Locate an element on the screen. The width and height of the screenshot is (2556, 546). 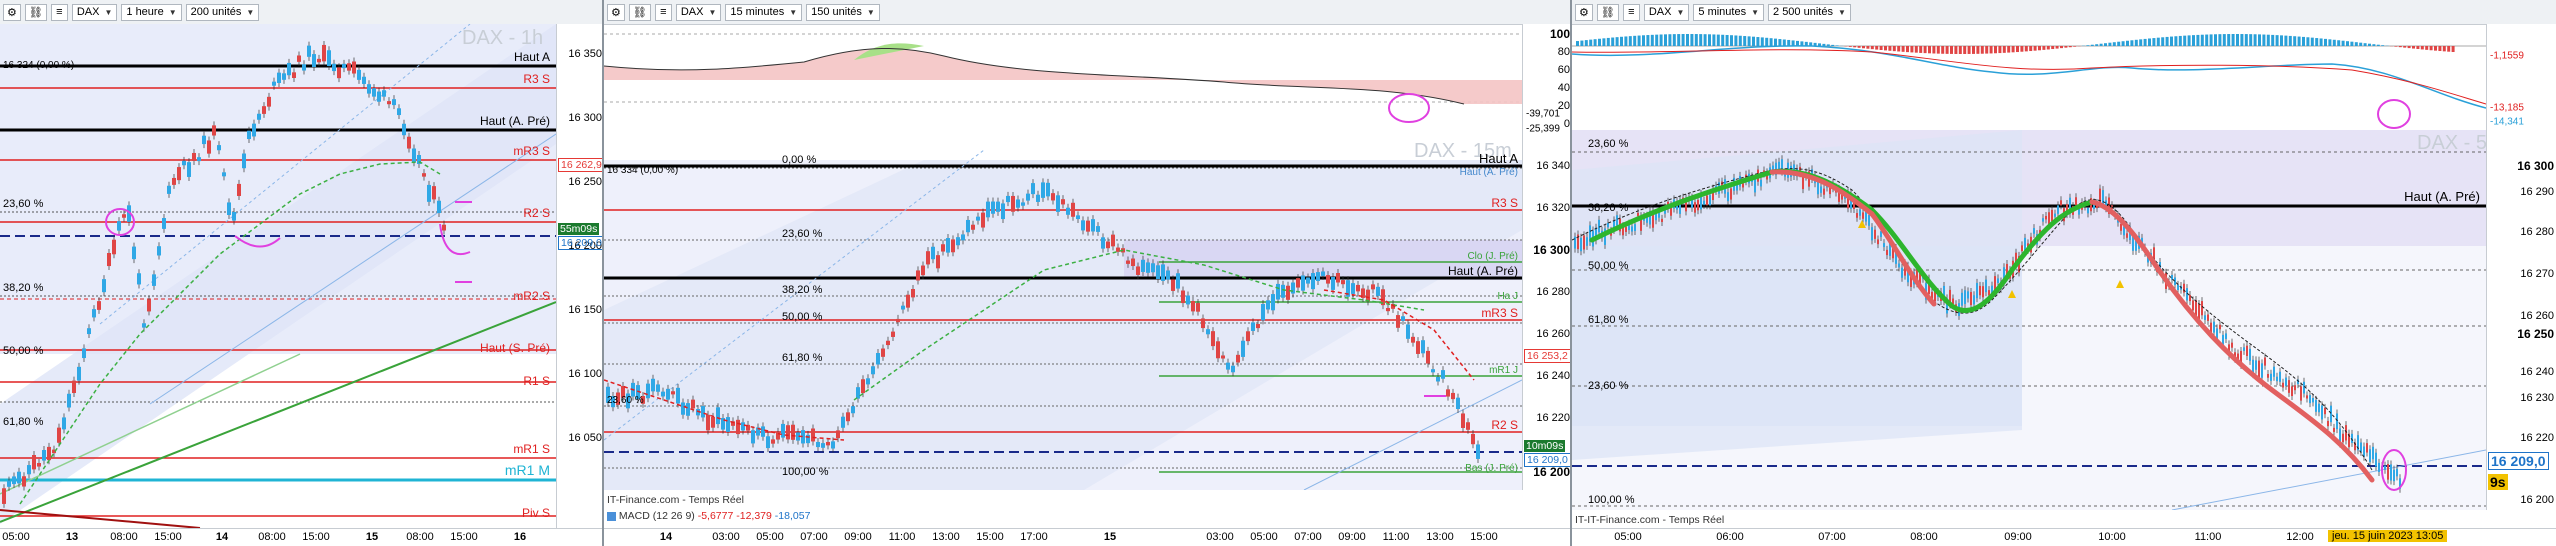
timeframe-select: 1 heure ▼ is located at coordinates (151, 12).